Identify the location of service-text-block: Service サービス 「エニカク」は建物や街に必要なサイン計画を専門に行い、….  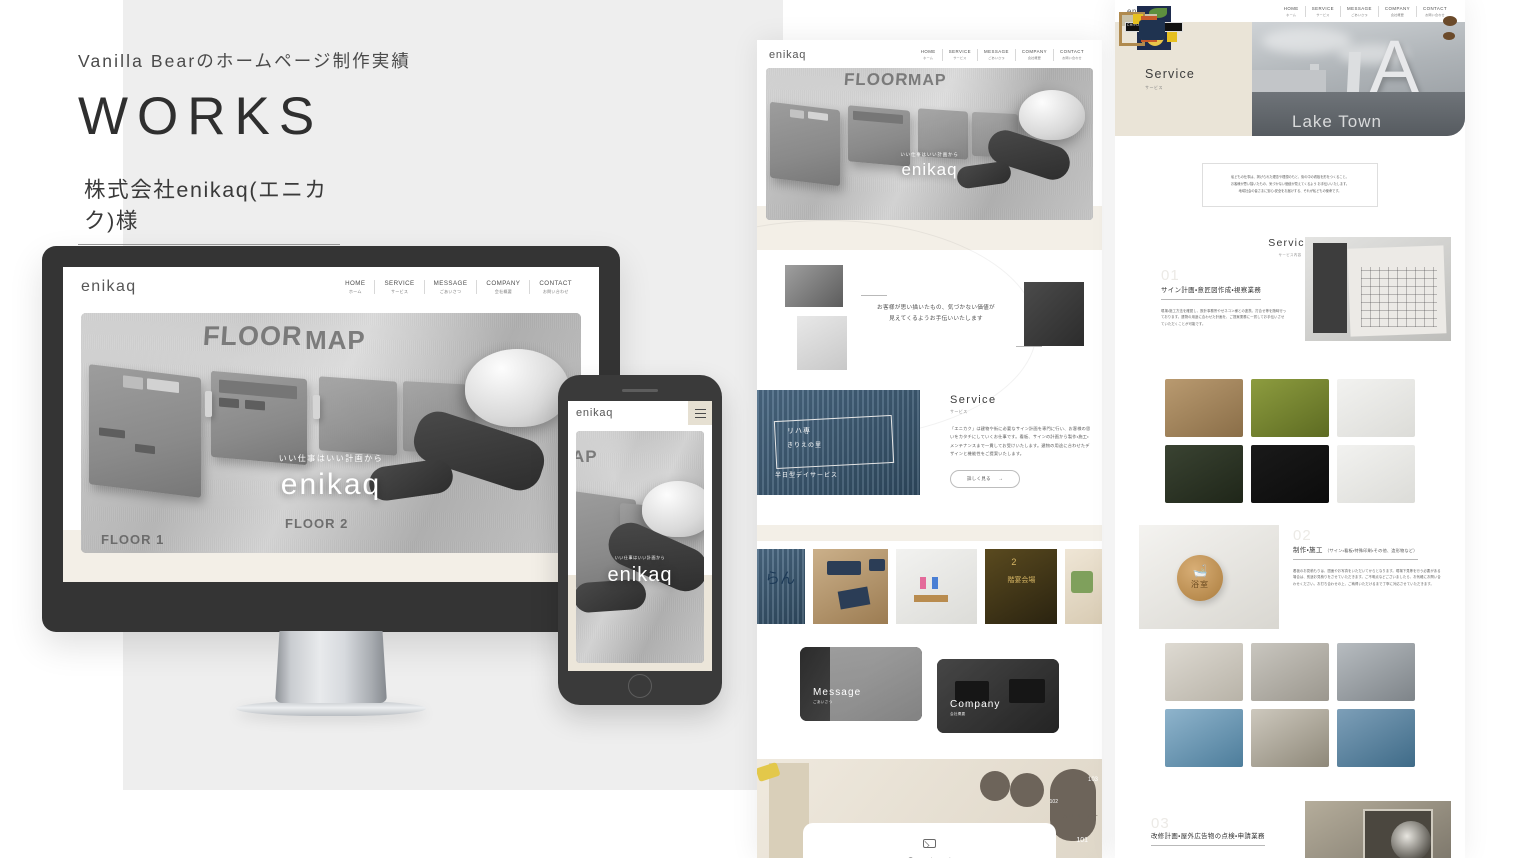
(1021, 441).